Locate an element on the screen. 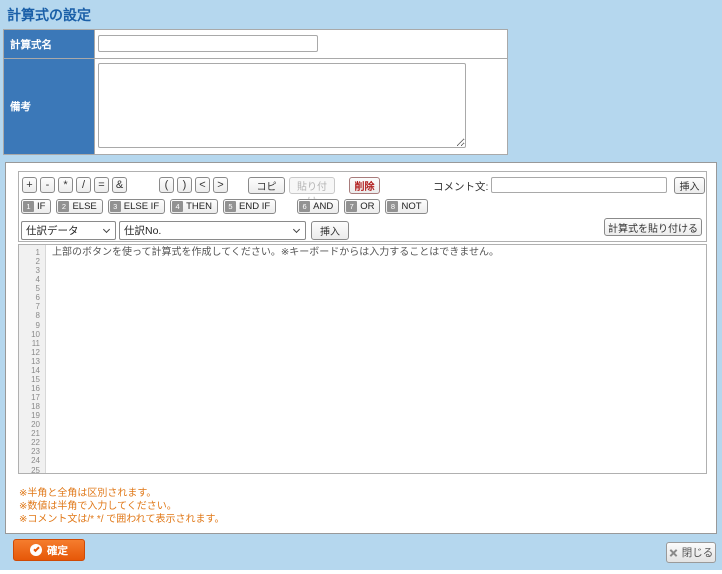 This screenshot has height=574, width=722. keyword-label: THEN is located at coordinates (199, 206).